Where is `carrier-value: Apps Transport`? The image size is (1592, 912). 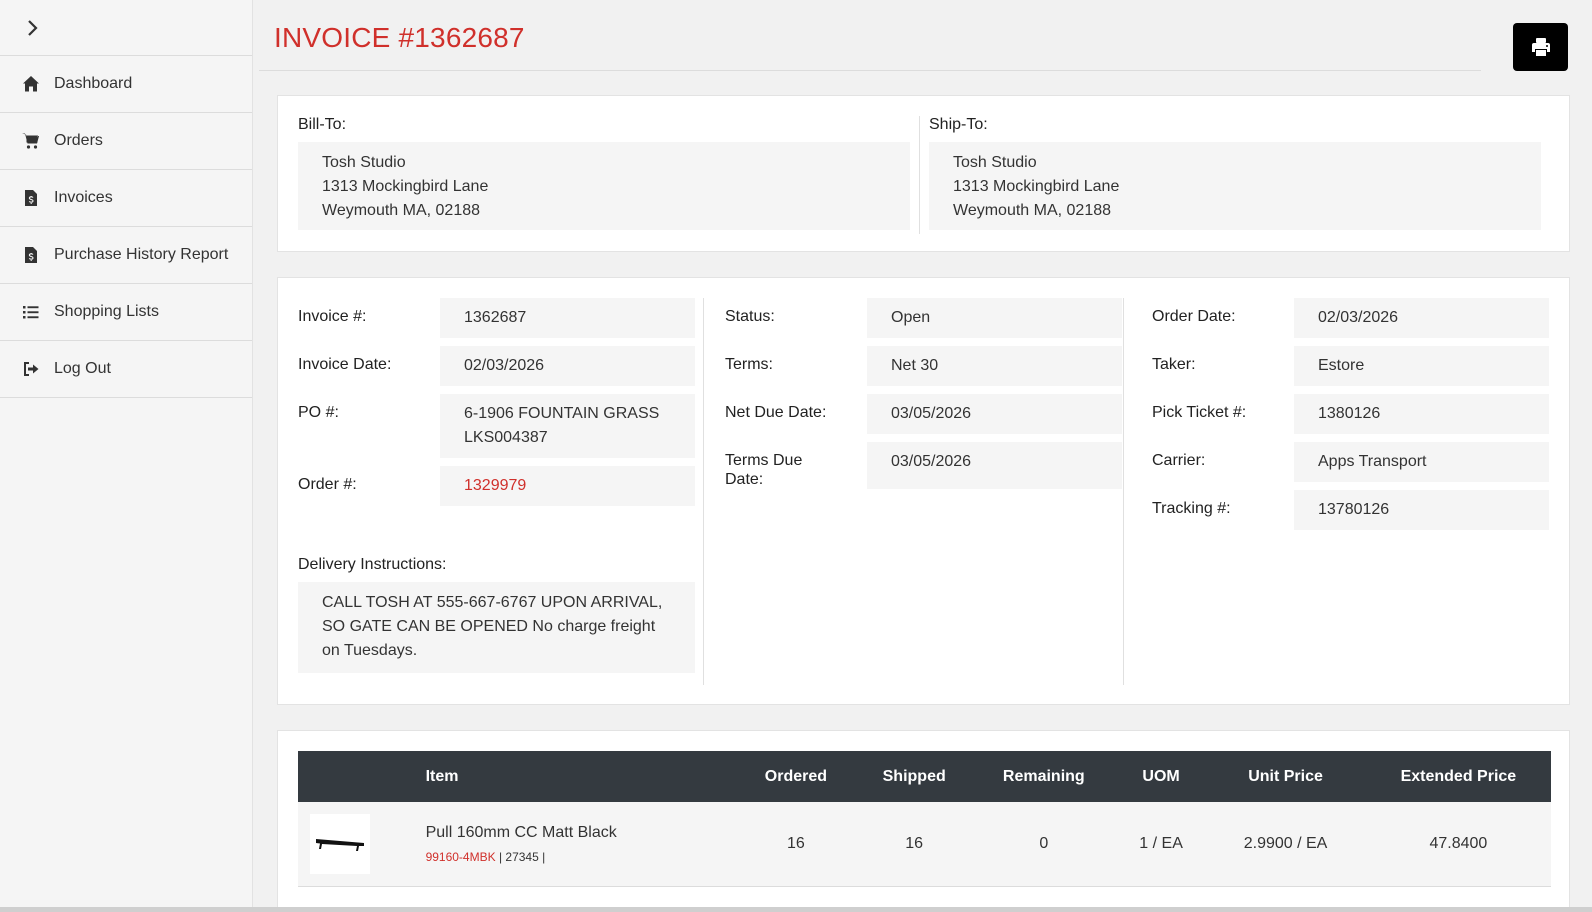
carrier-value: Apps Transport is located at coordinates (1421, 462).